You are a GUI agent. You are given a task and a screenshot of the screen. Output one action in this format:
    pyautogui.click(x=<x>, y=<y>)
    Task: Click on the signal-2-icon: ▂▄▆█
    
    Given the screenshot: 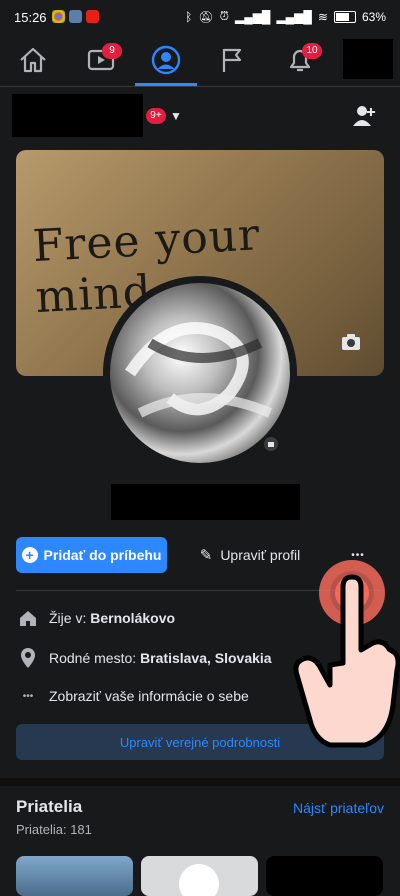 What is the action you would take?
    pyautogui.click(x=294, y=16)
    